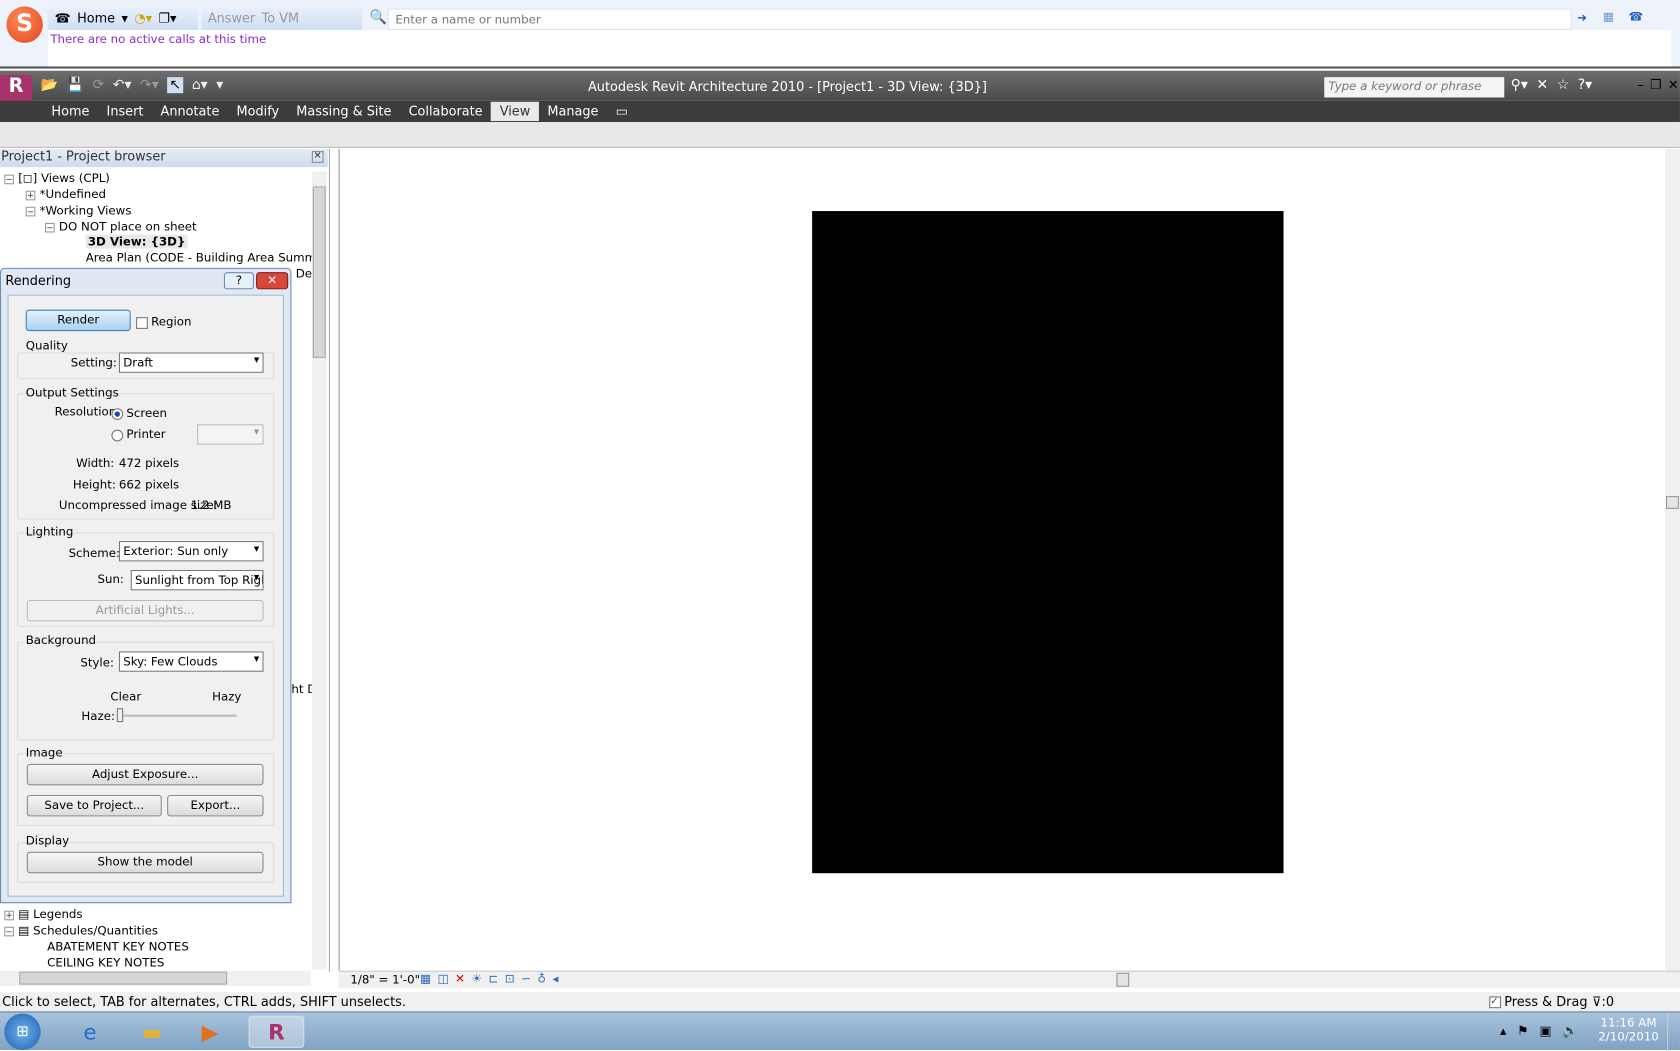 Image resolution: width=1680 pixels, height=1051 pixels. Describe the element at coordinates (1570, 1030) in the screenshot. I see `volume-icon: 🔈` at that location.